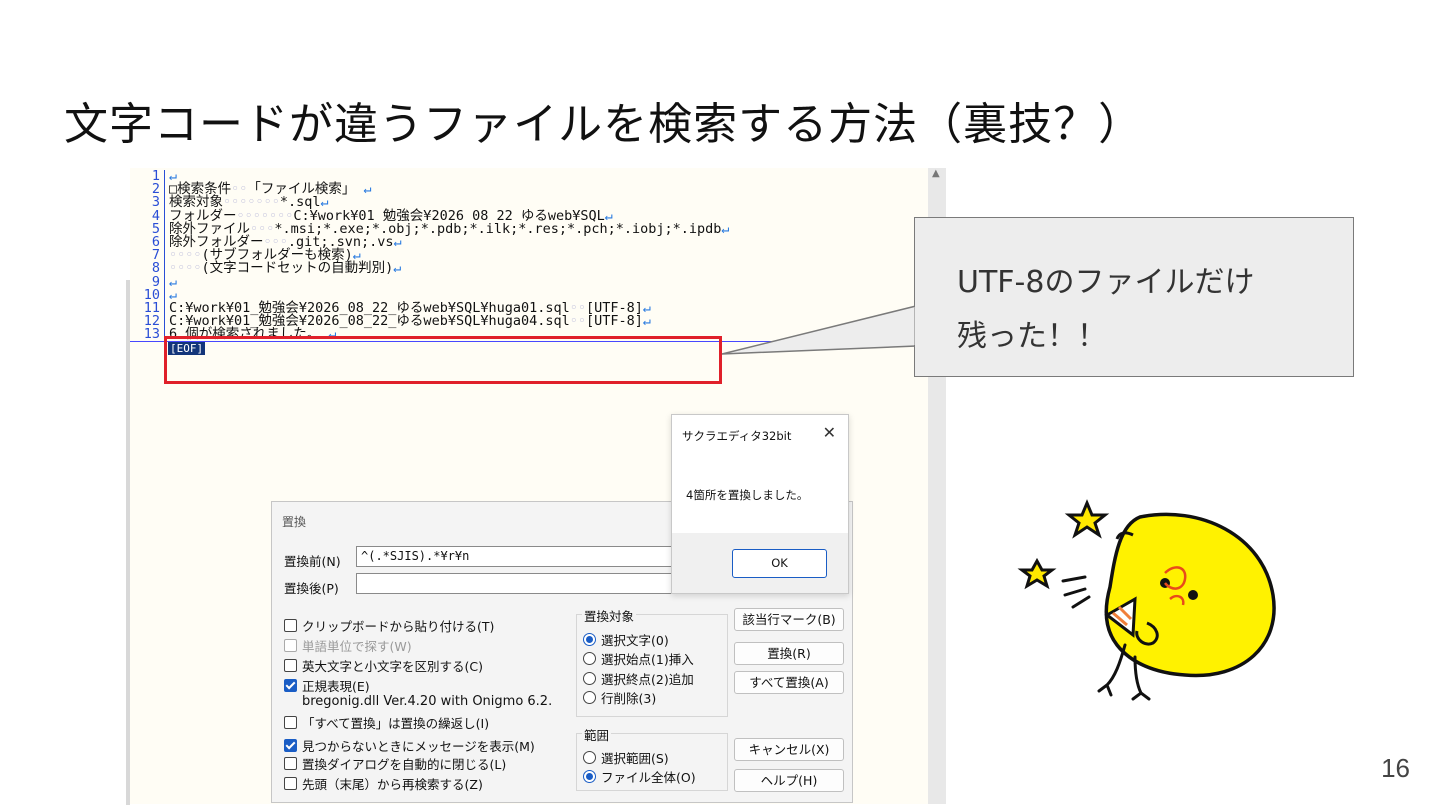  I want to click on replace-button: 置換(R), so click(789, 653).